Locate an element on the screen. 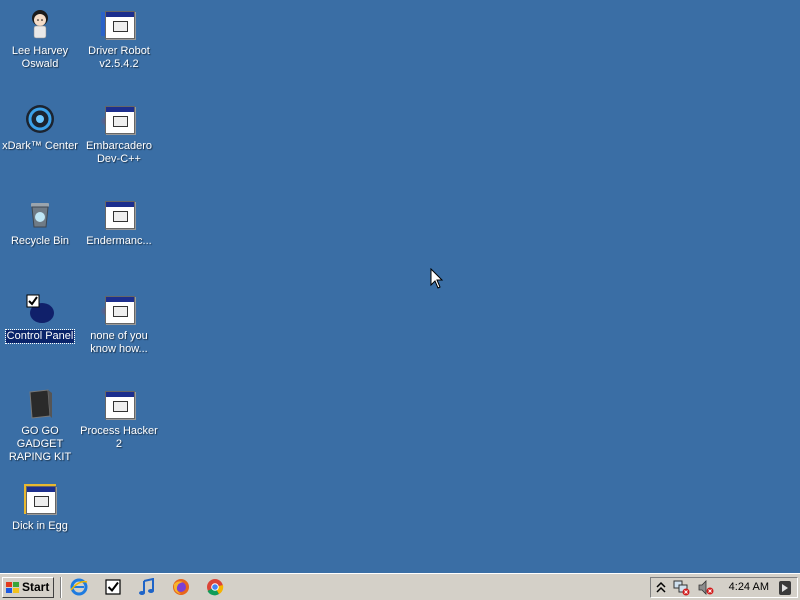 Image resolution: width=800 pixels, height=600 pixels. desktop-icon-label: Process Hacker 2 is located at coordinates (119, 437).